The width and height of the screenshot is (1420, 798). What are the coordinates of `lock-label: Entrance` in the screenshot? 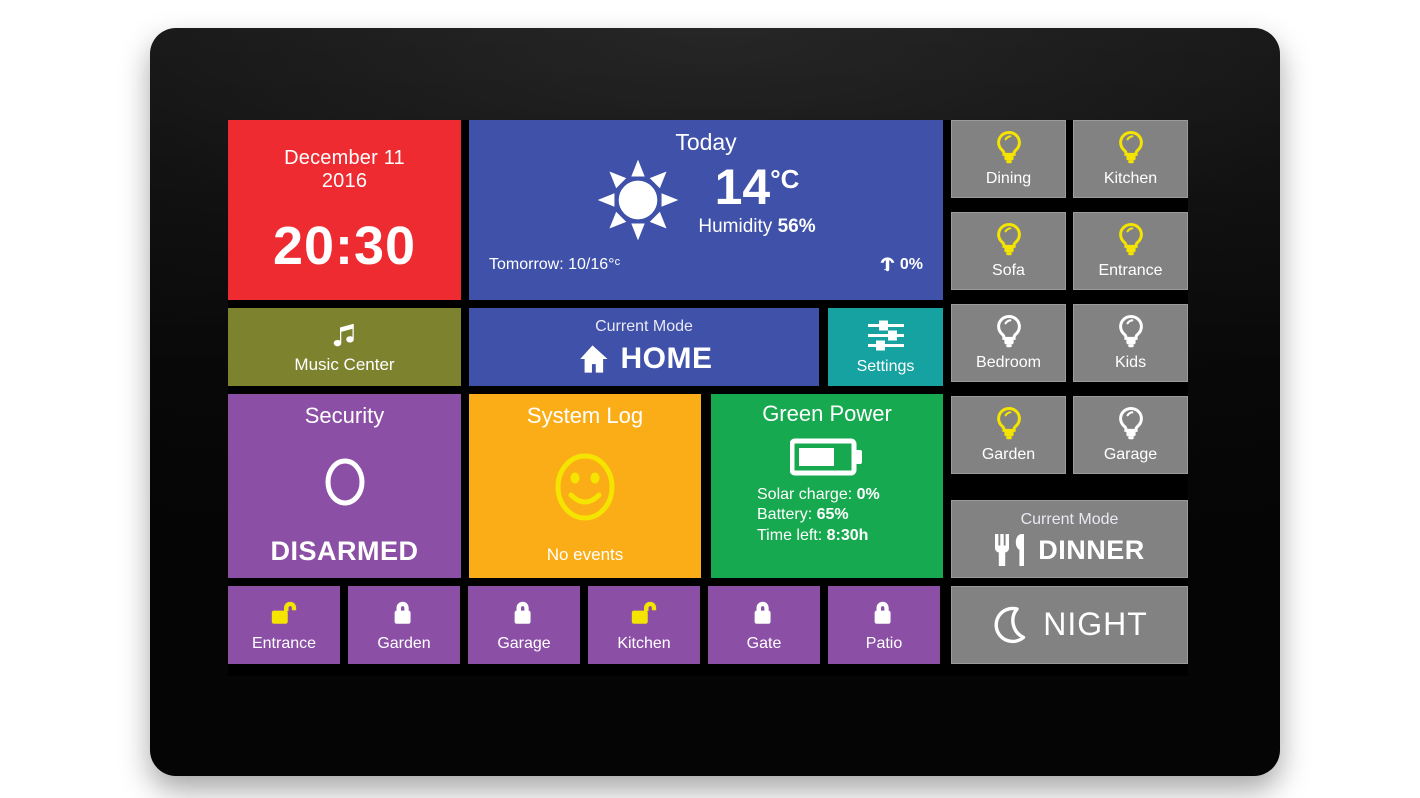 It's located at (284, 644).